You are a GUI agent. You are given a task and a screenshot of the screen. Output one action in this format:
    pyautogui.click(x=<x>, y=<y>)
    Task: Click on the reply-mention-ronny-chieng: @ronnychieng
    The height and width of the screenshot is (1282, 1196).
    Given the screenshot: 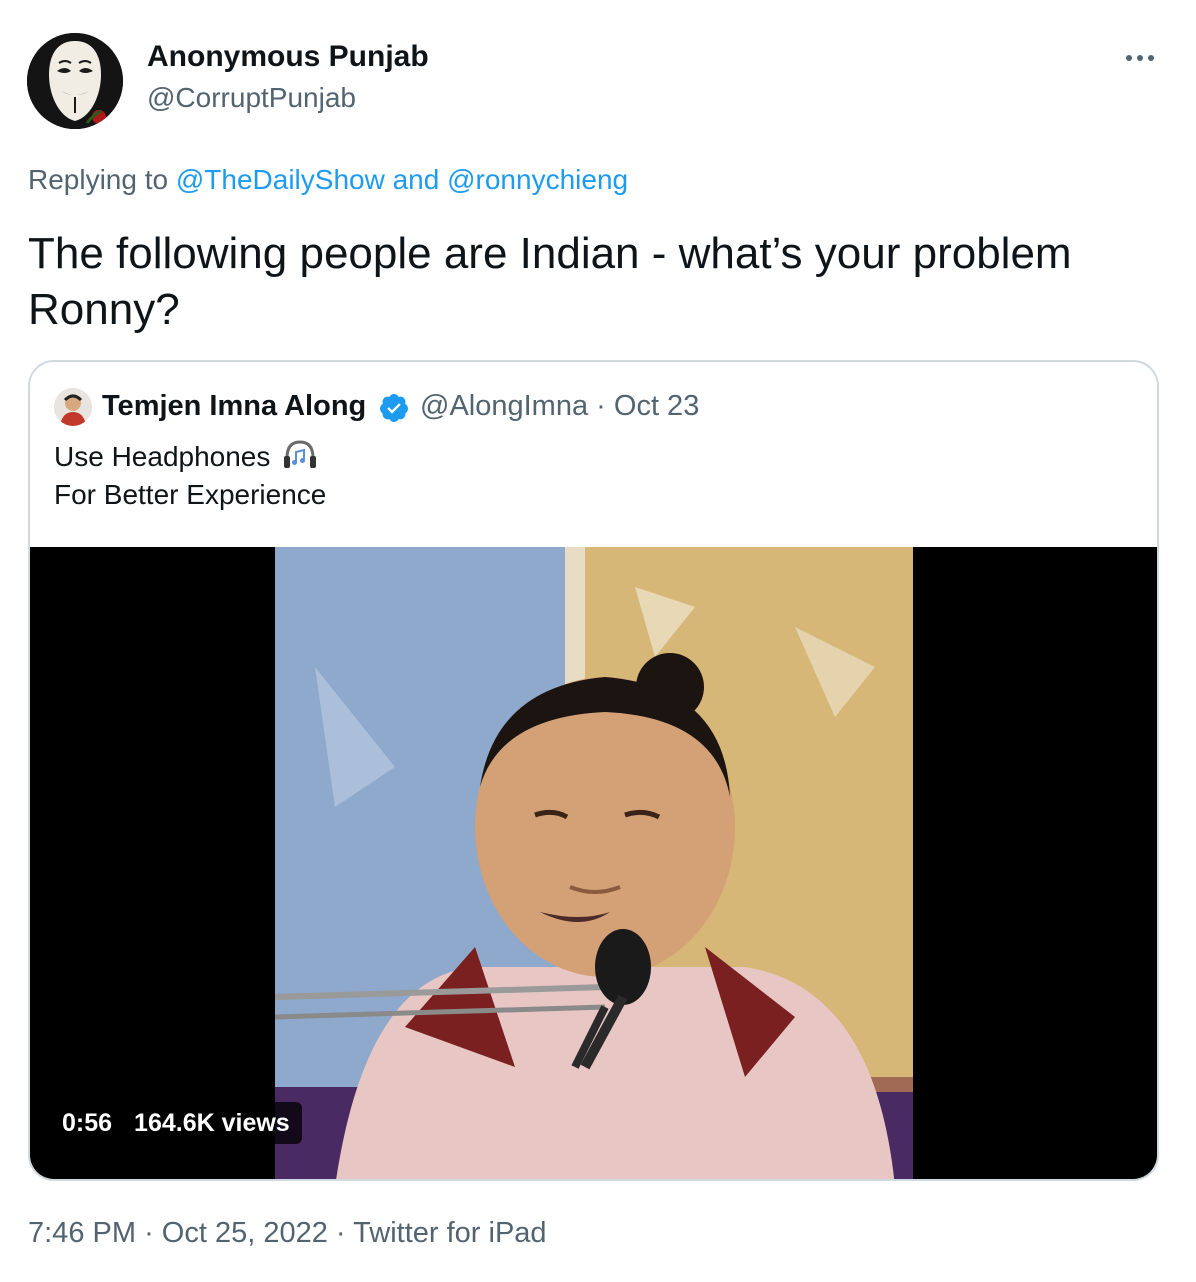 What is the action you would take?
    pyautogui.click(x=537, y=179)
    